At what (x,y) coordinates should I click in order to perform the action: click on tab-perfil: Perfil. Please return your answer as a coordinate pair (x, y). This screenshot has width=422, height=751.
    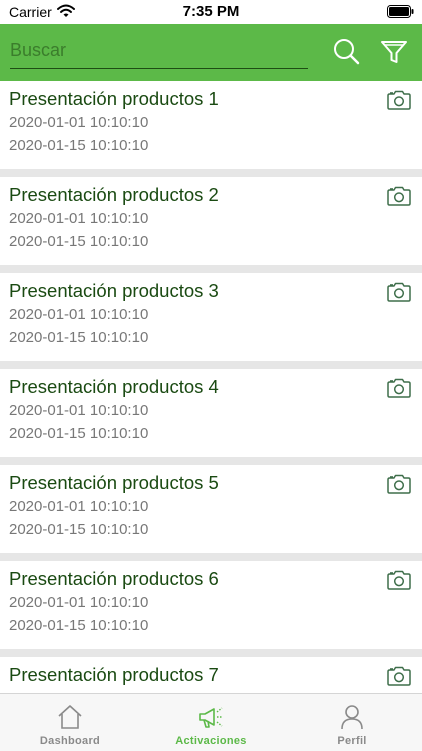
    Looking at the image, I should click on (352, 722).